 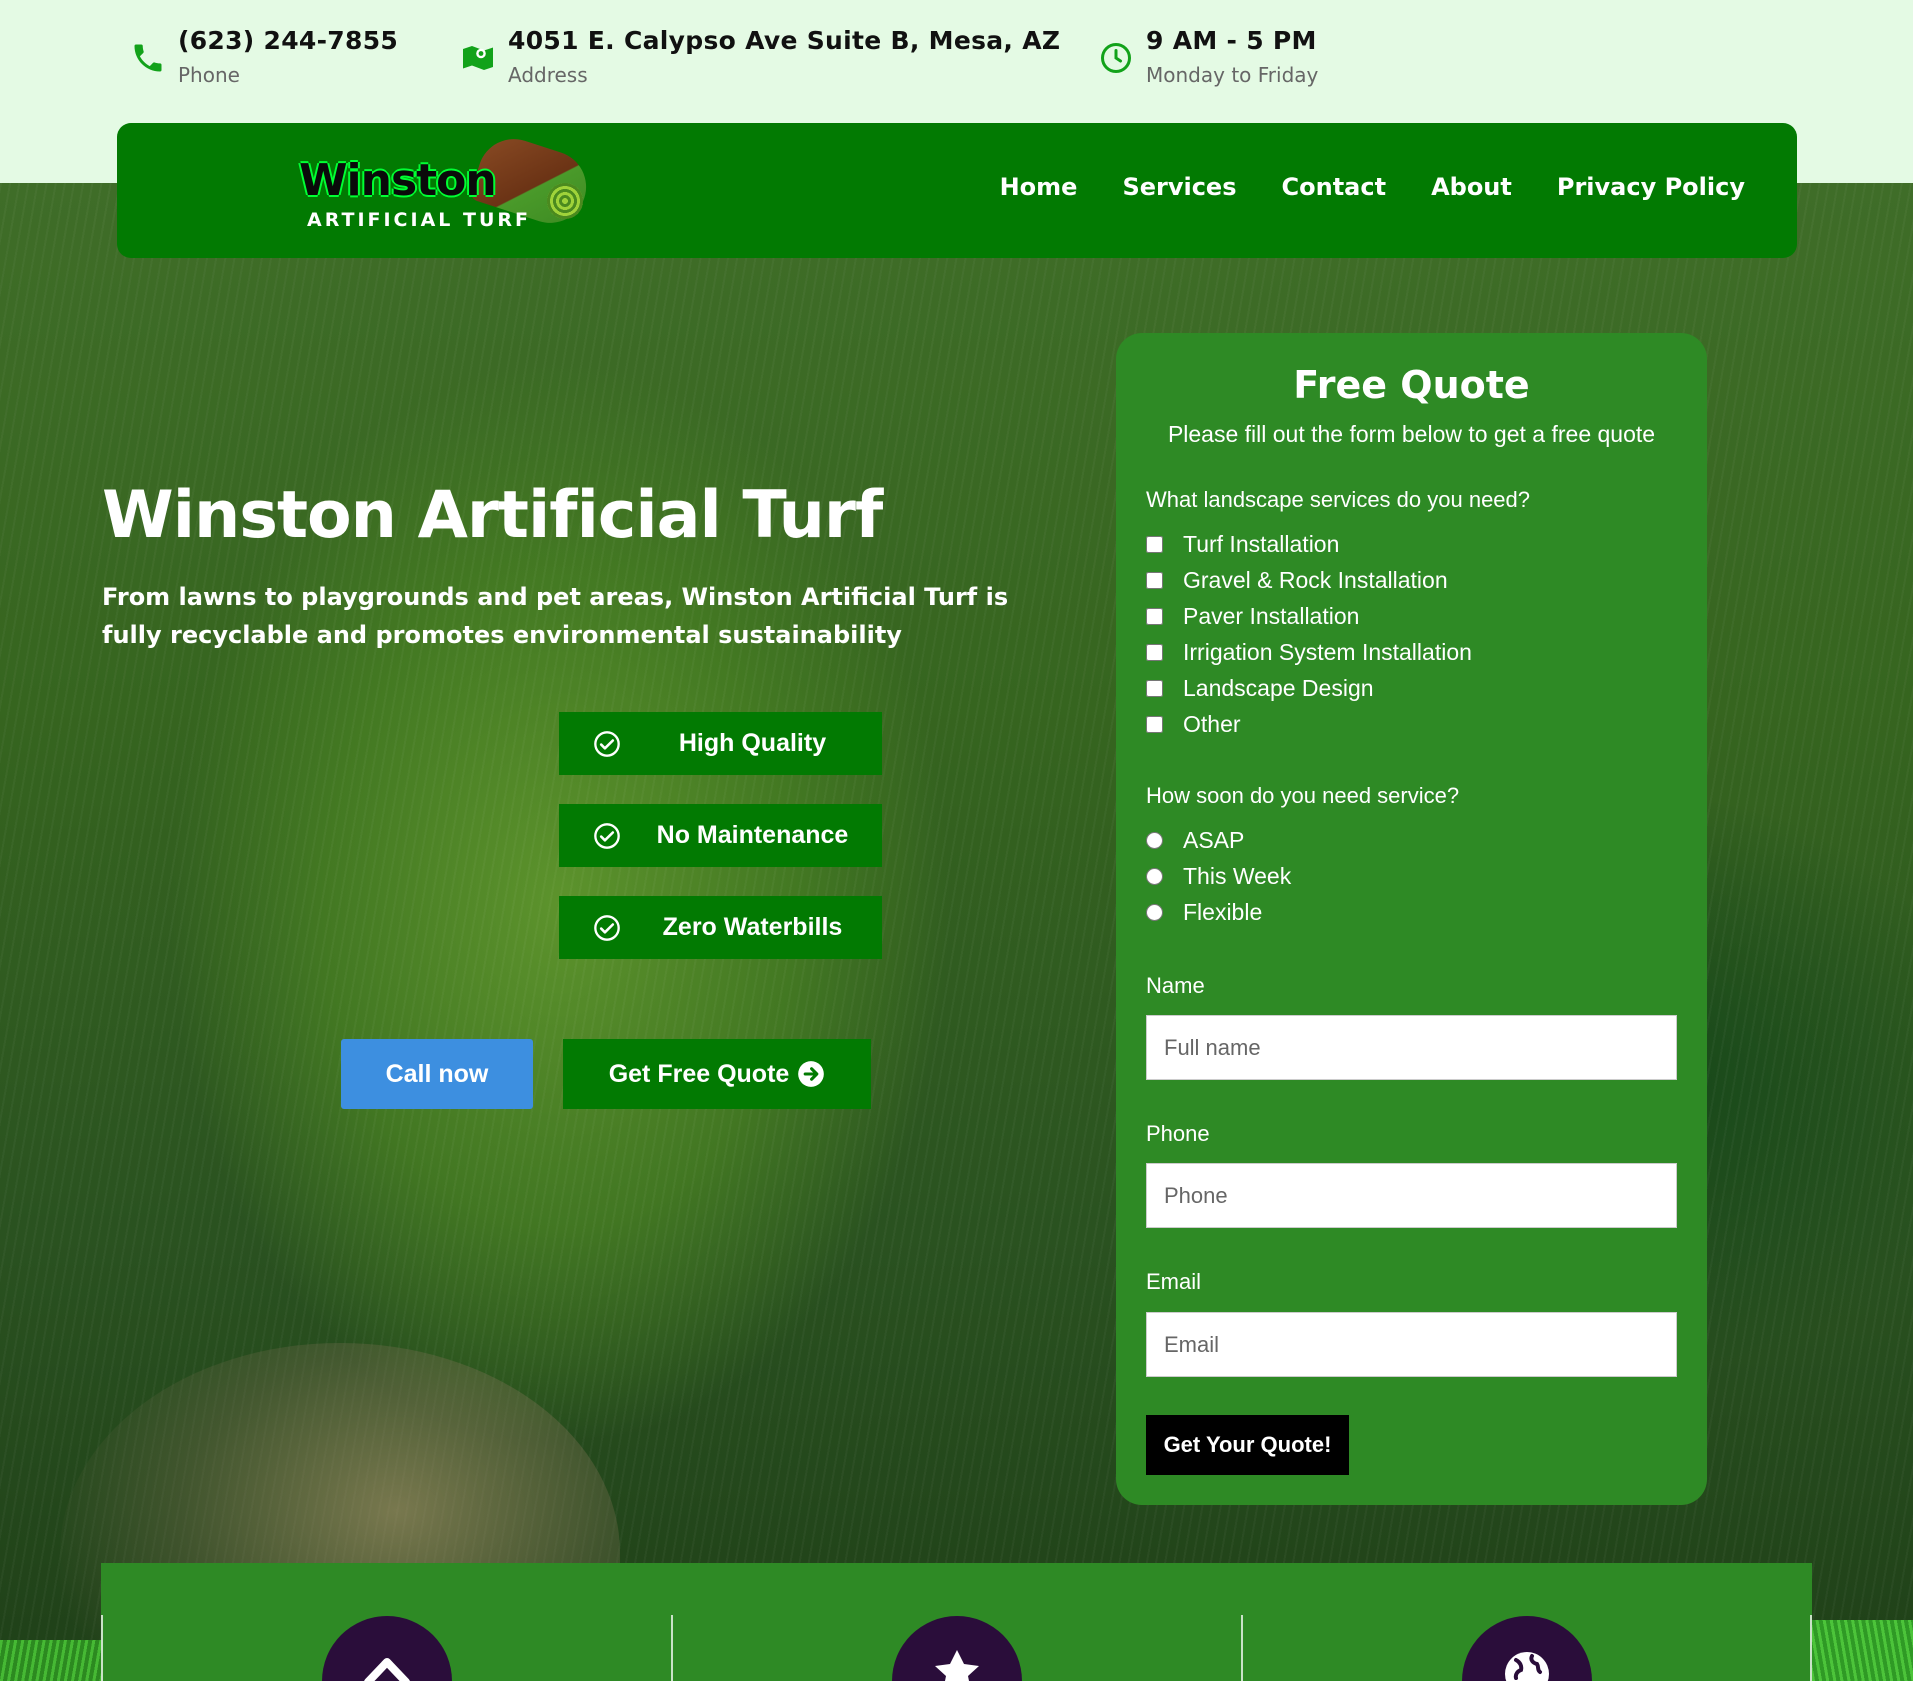 What do you see at coordinates (1327, 652) in the screenshot?
I see `service-option-label: Irrigation System Installation` at bounding box center [1327, 652].